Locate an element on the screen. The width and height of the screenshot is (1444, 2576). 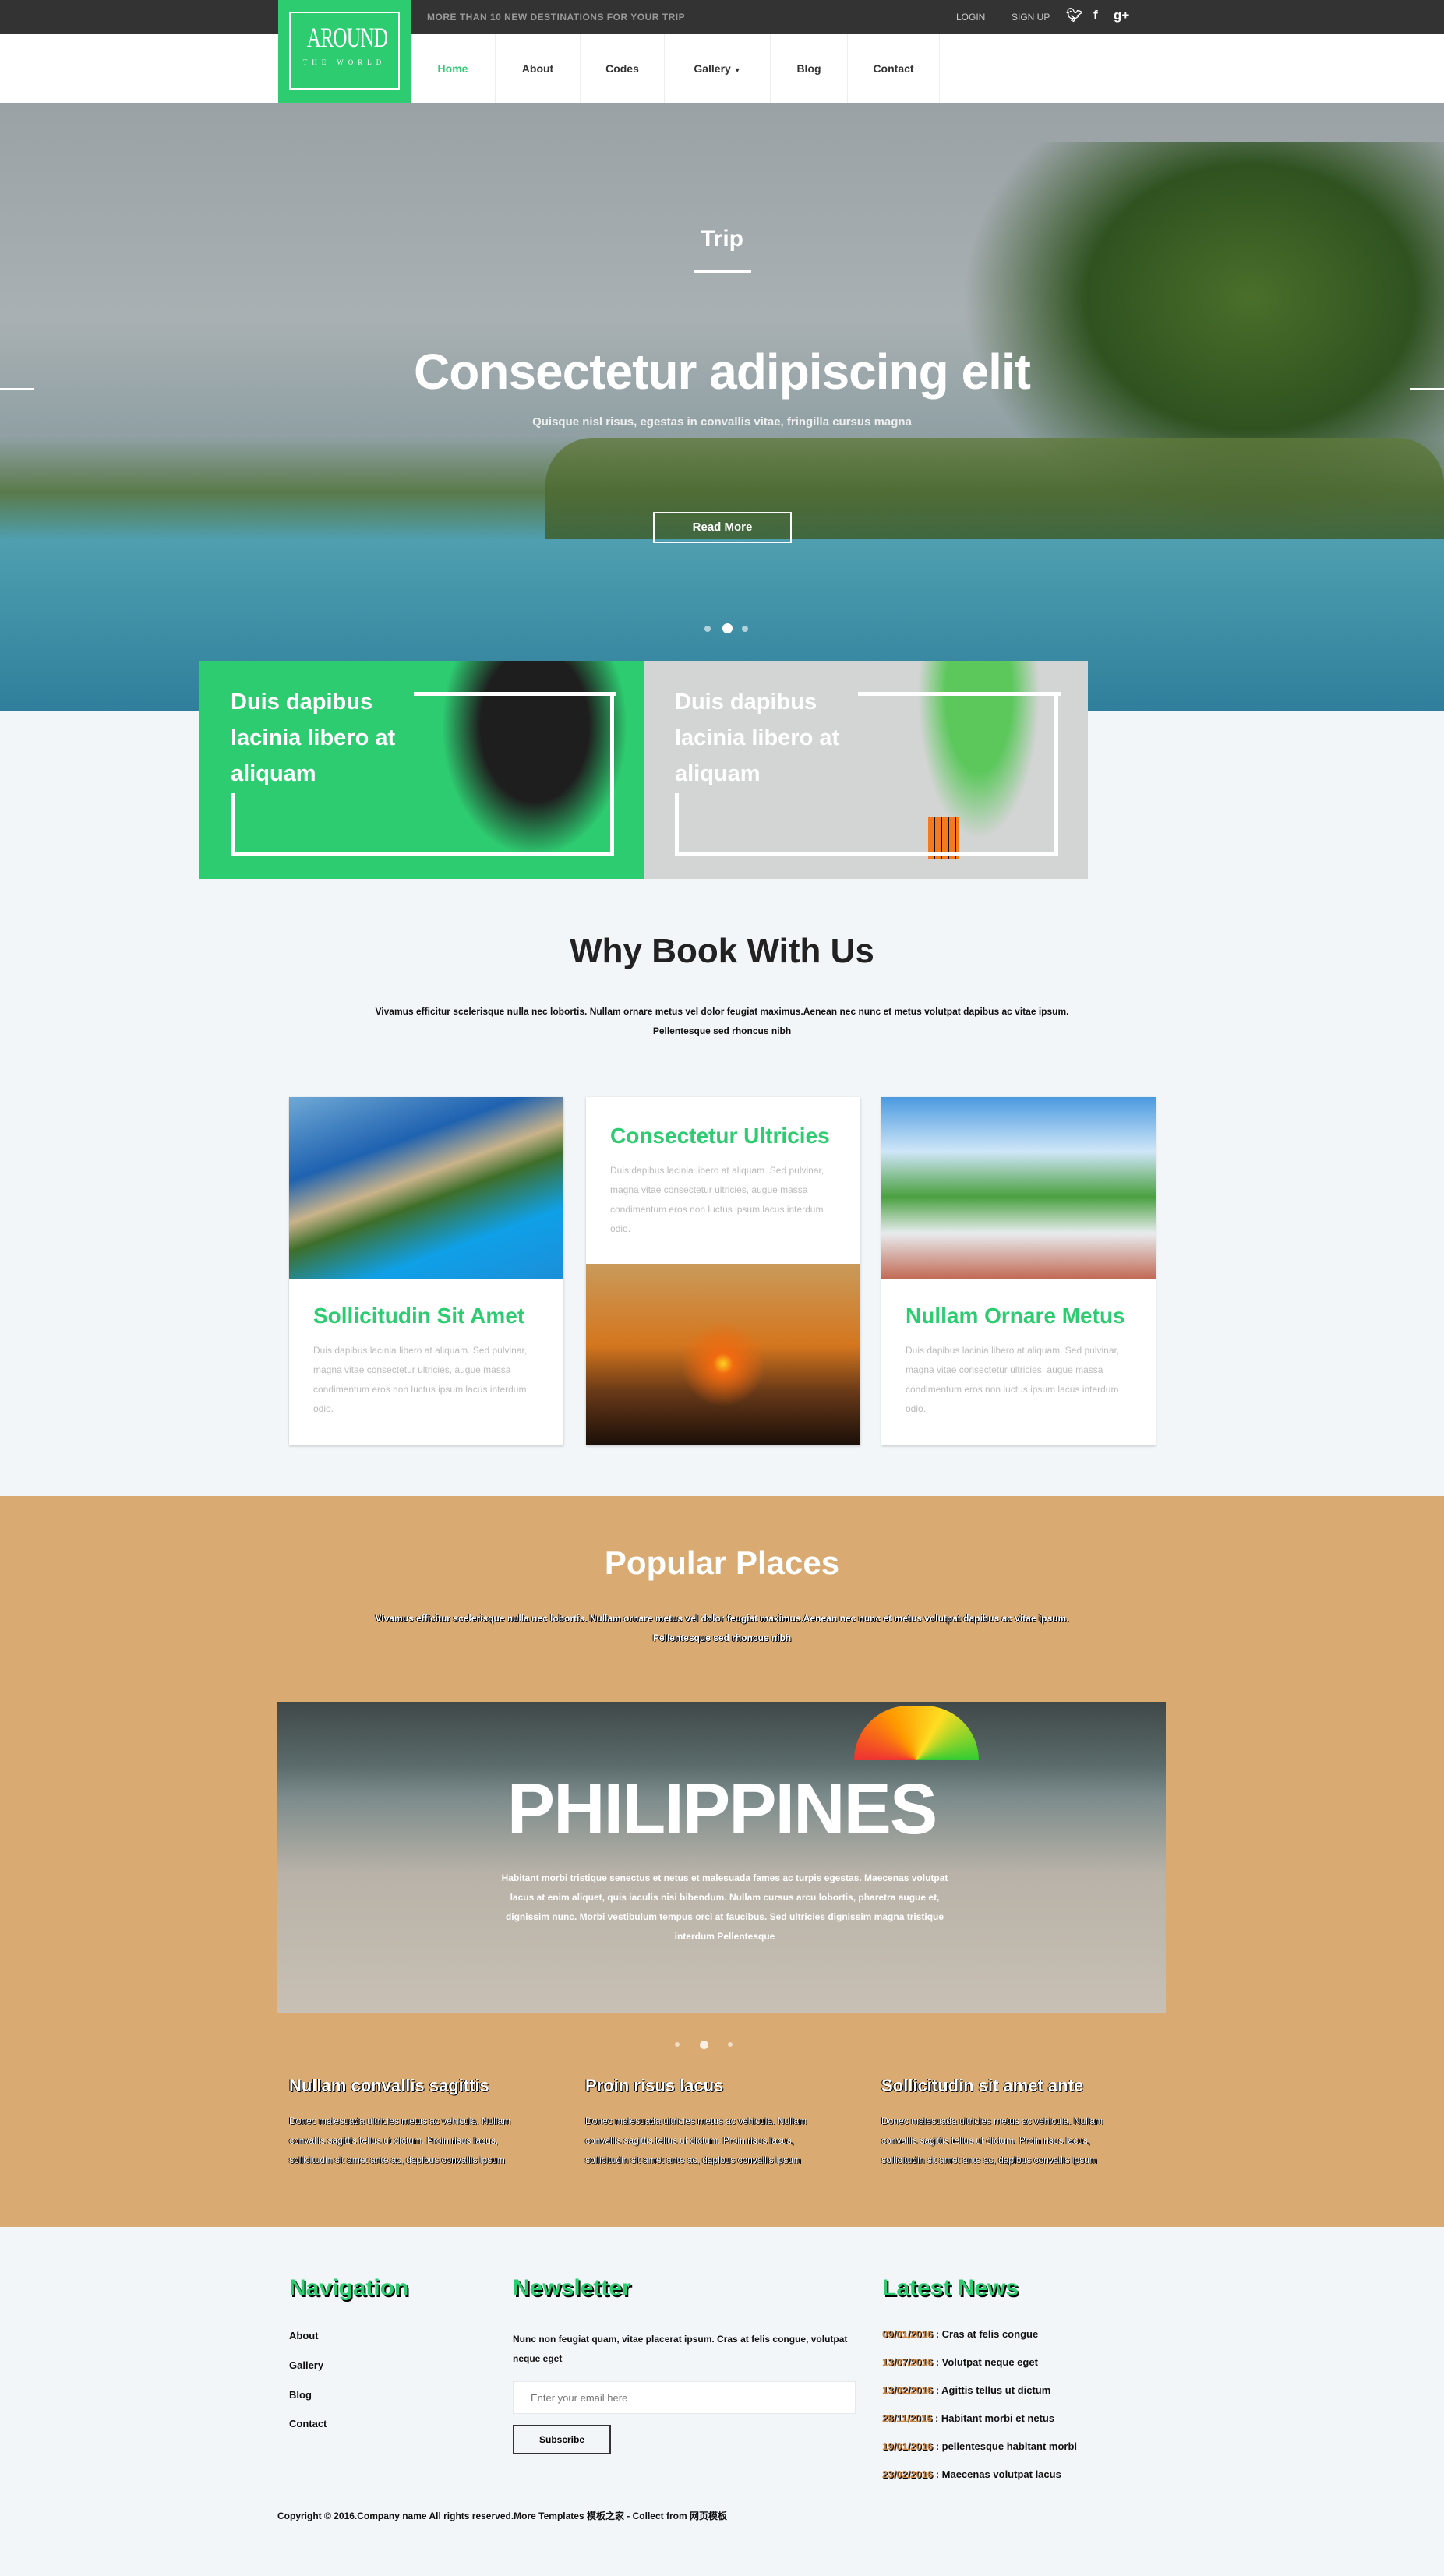
column-title: Sollicitudin sit amet ante is located at coordinates (982, 2085).